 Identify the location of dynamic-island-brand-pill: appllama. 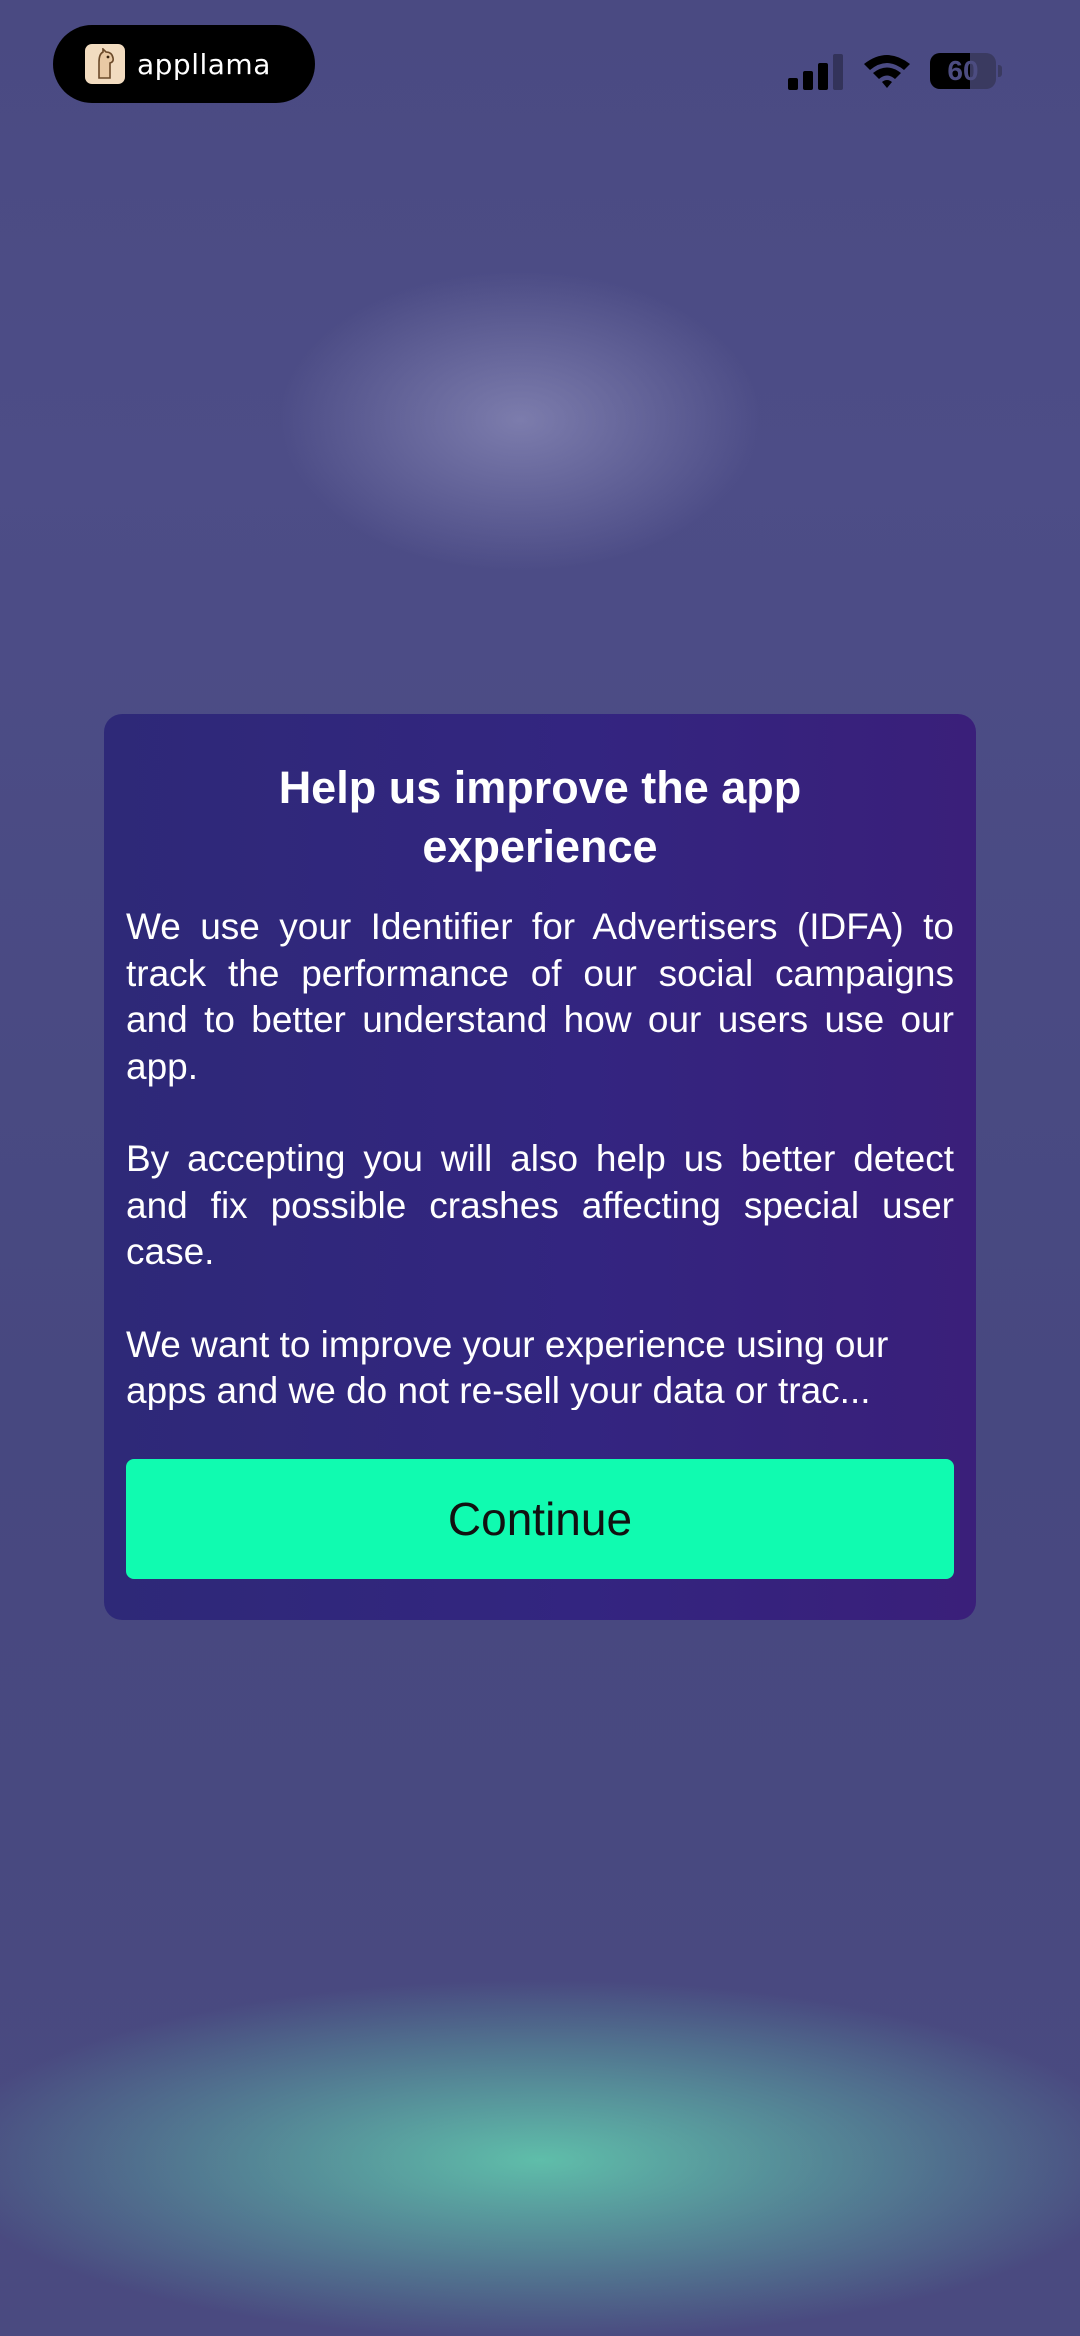
(184, 64).